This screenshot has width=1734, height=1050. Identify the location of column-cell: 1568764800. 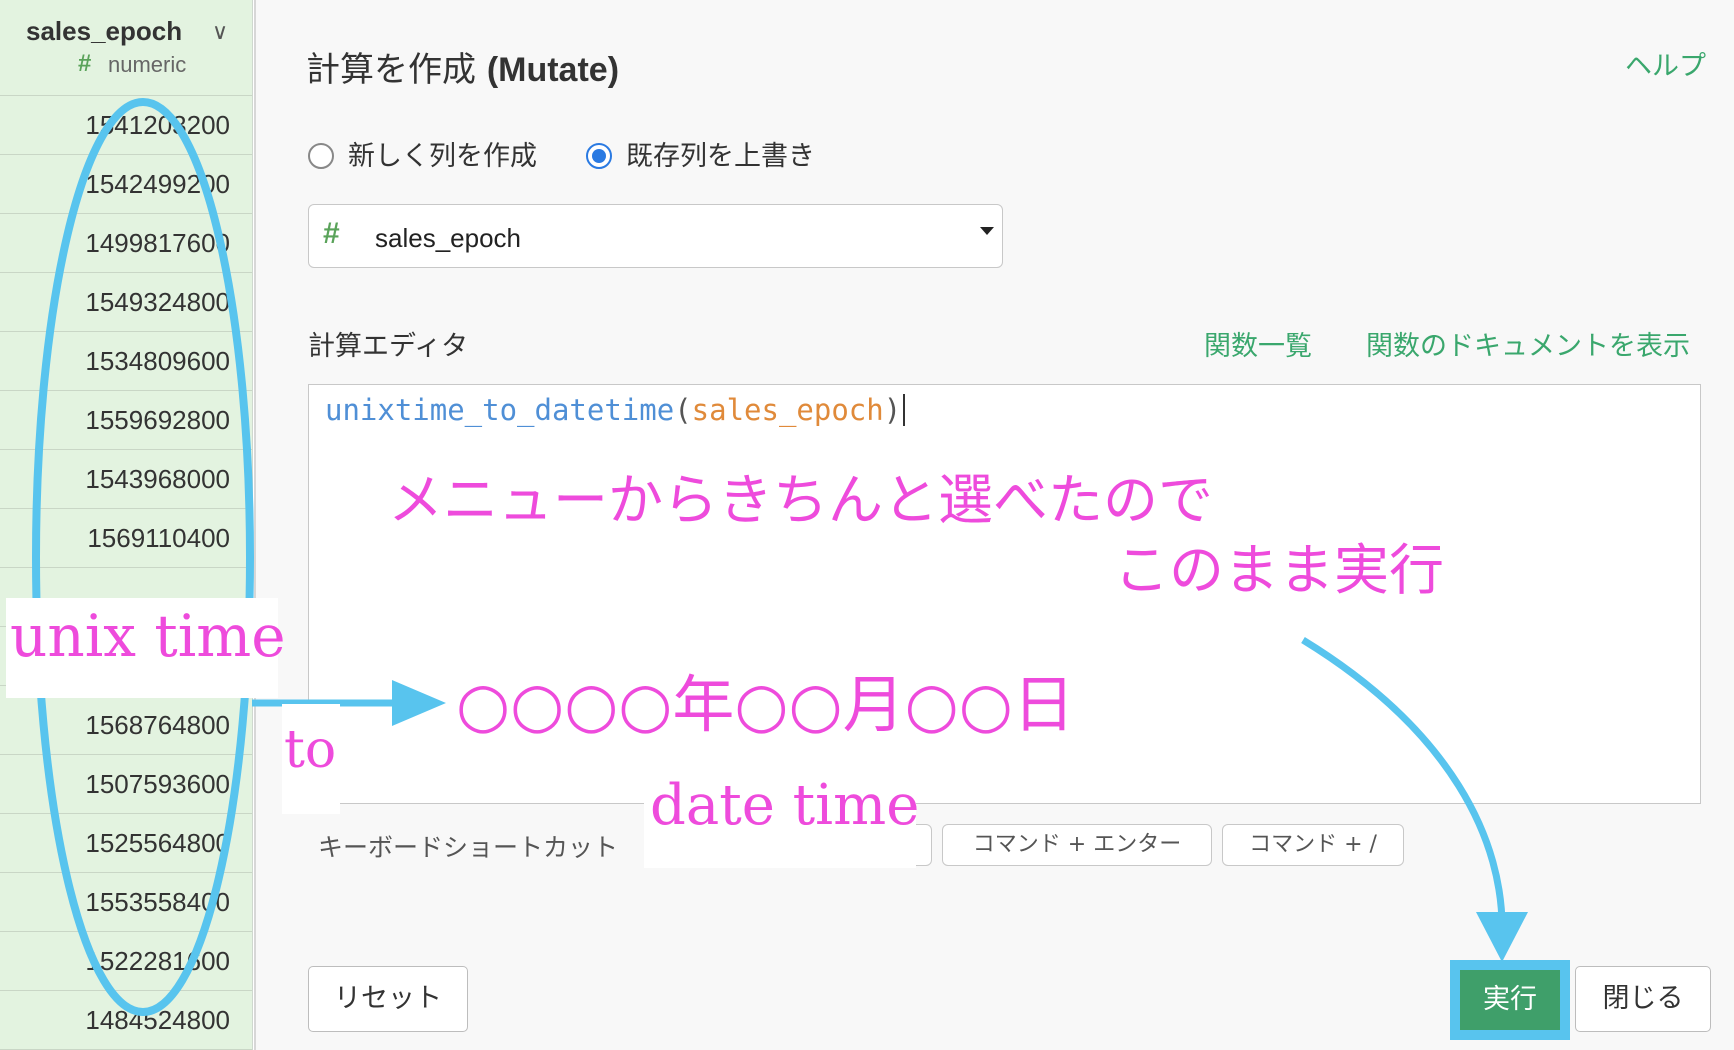
(126, 725).